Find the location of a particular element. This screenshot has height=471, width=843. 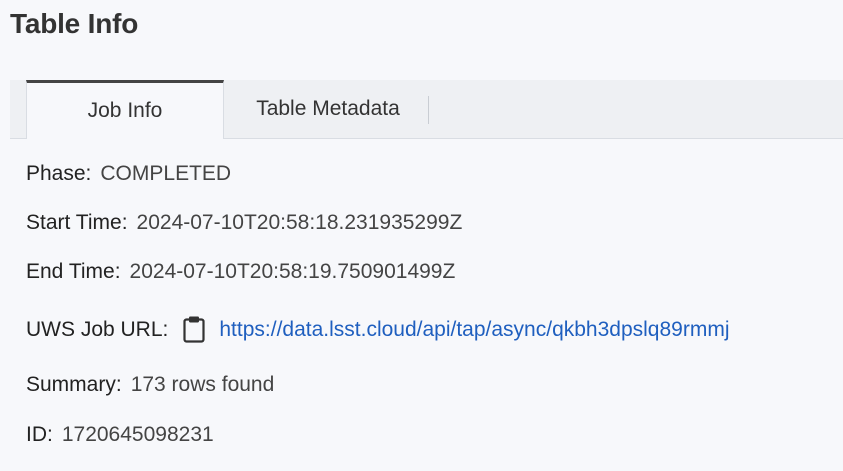

id-value: 1720645098231 is located at coordinates (137, 434).